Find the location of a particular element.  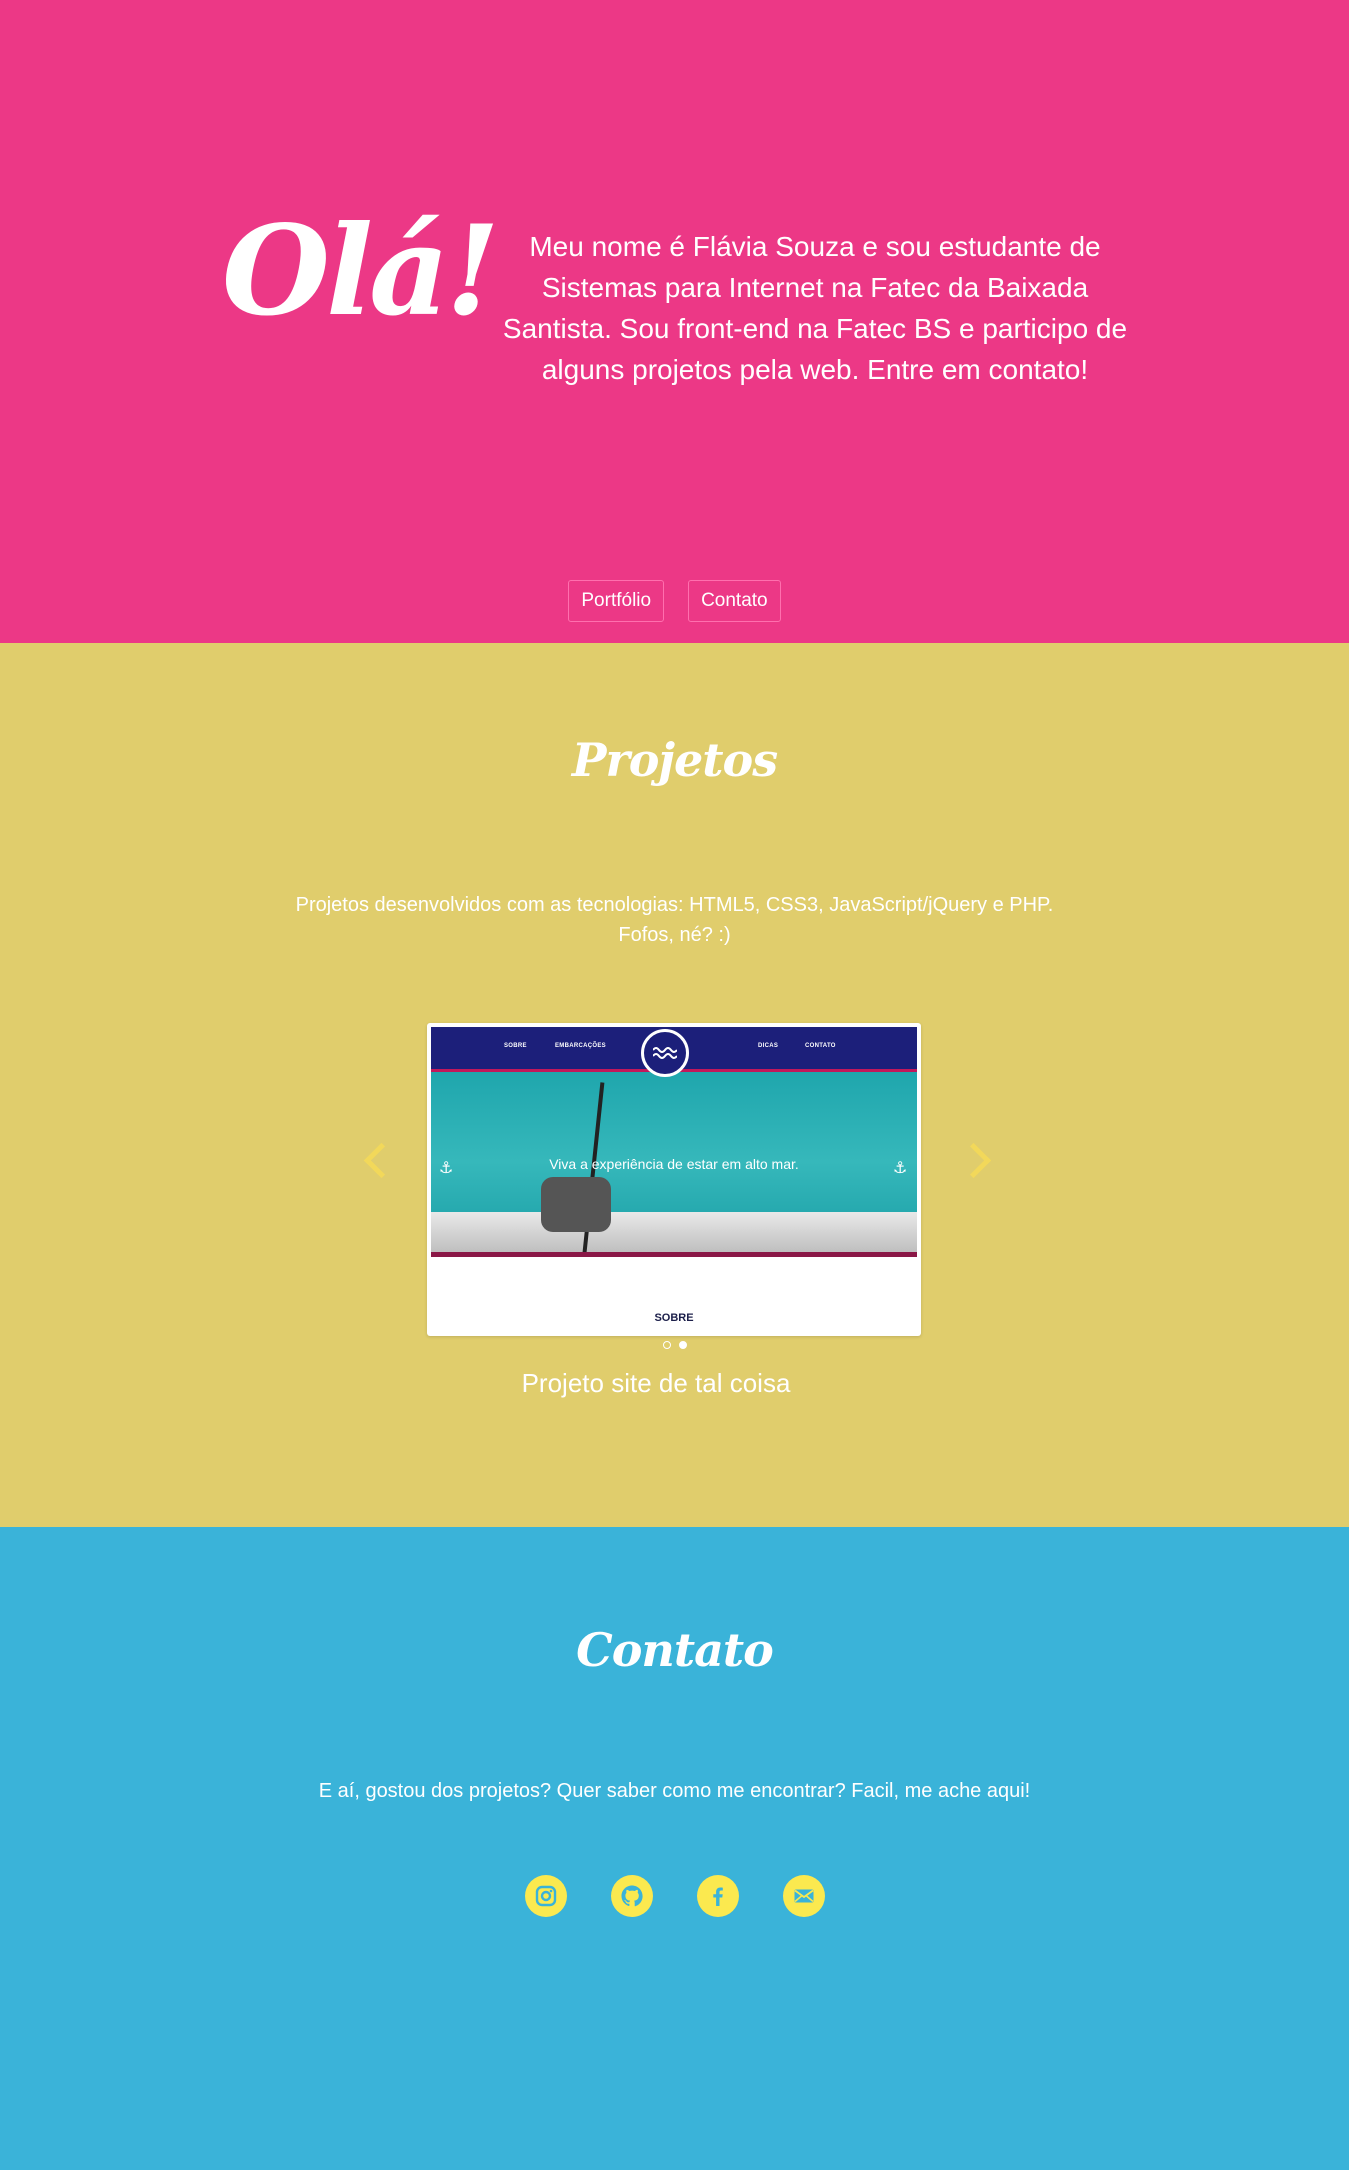

instagram-icon is located at coordinates (545, 1896).